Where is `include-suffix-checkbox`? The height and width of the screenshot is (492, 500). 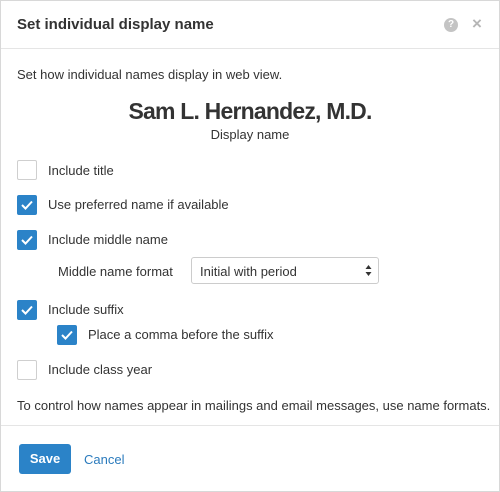
include-suffix-checkbox is located at coordinates (27, 310).